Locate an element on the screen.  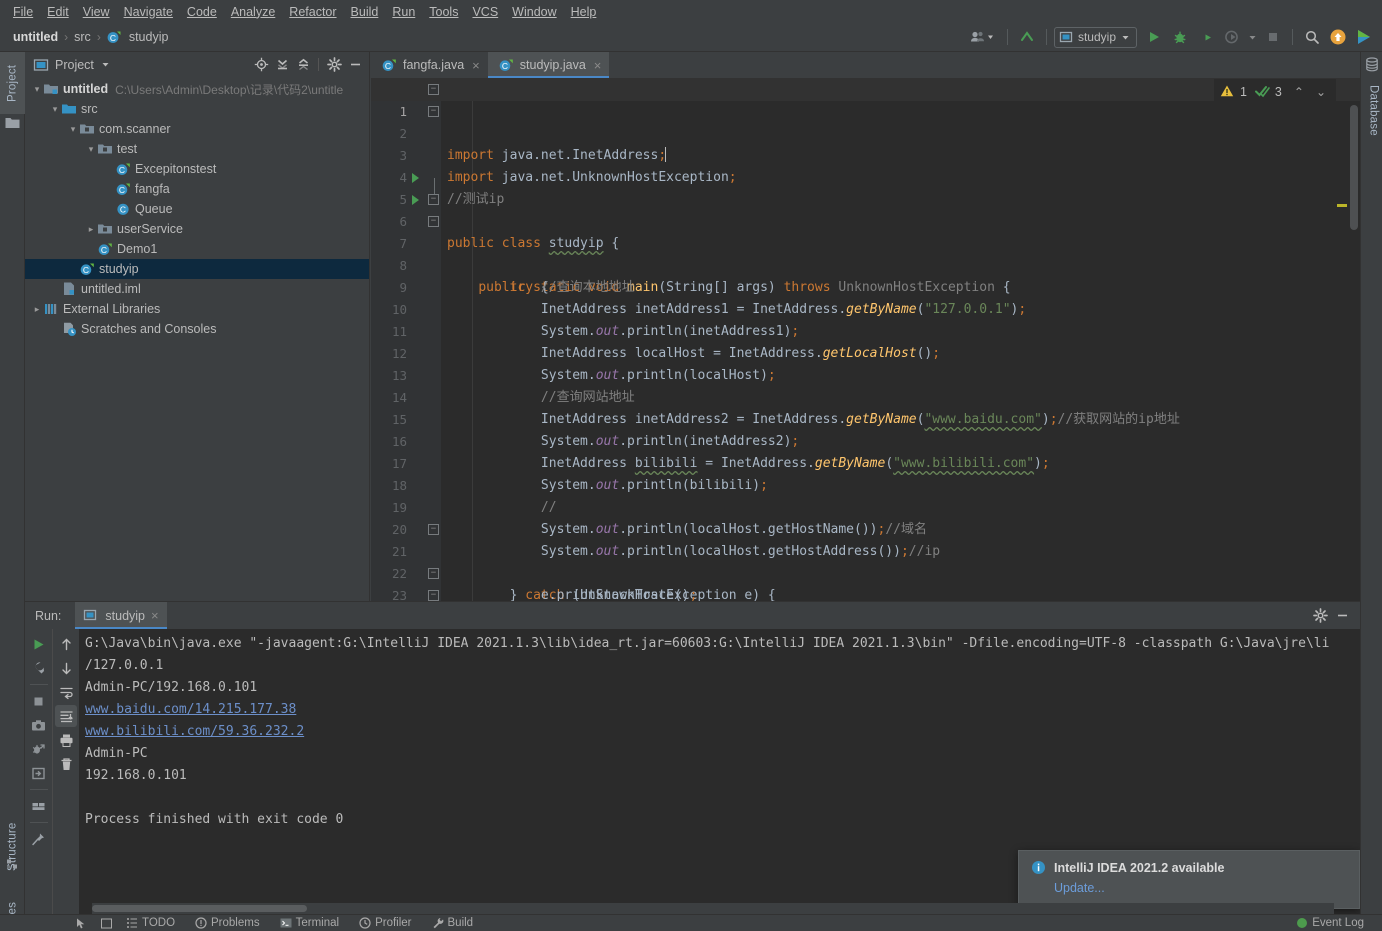
menu-item-file: File is located at coordinates (23, 12).